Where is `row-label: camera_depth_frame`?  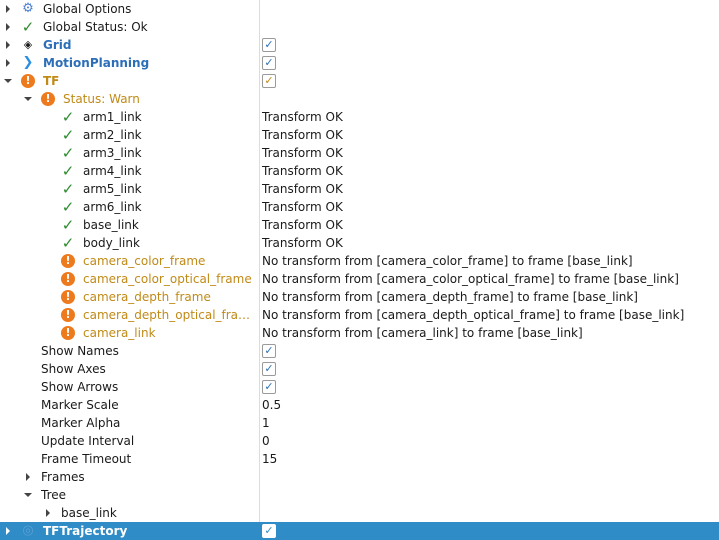
row-label: camera_depth_frame is located at coordinates (147, 297).